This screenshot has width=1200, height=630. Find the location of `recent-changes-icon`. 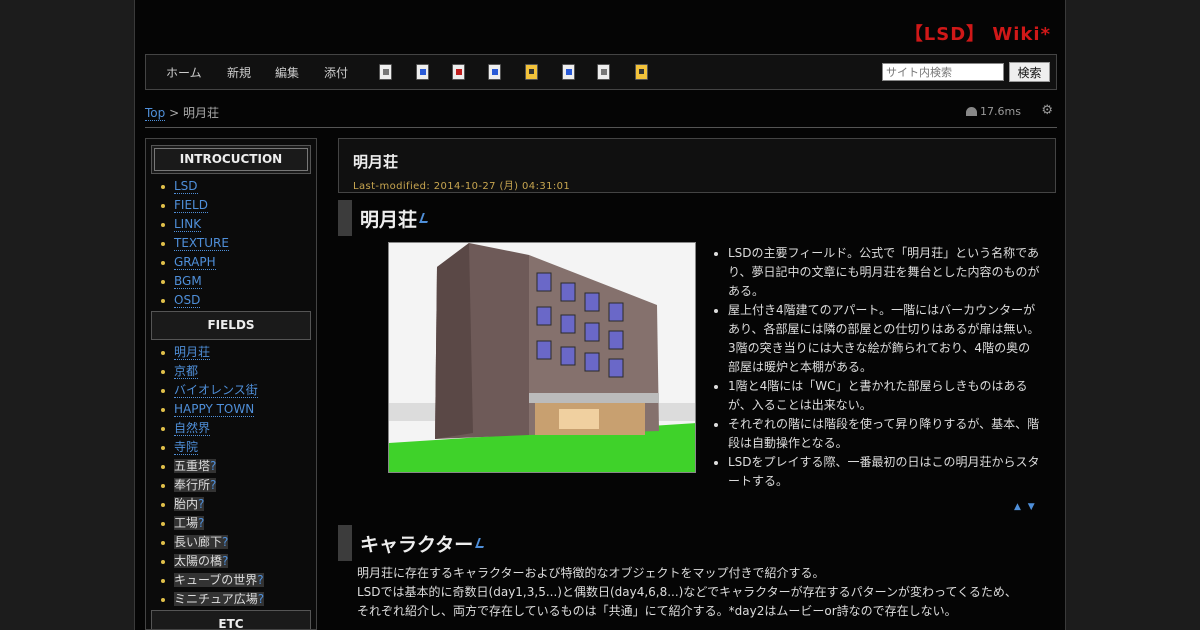

recent-changes-icon is located at coordinates (603, 72).